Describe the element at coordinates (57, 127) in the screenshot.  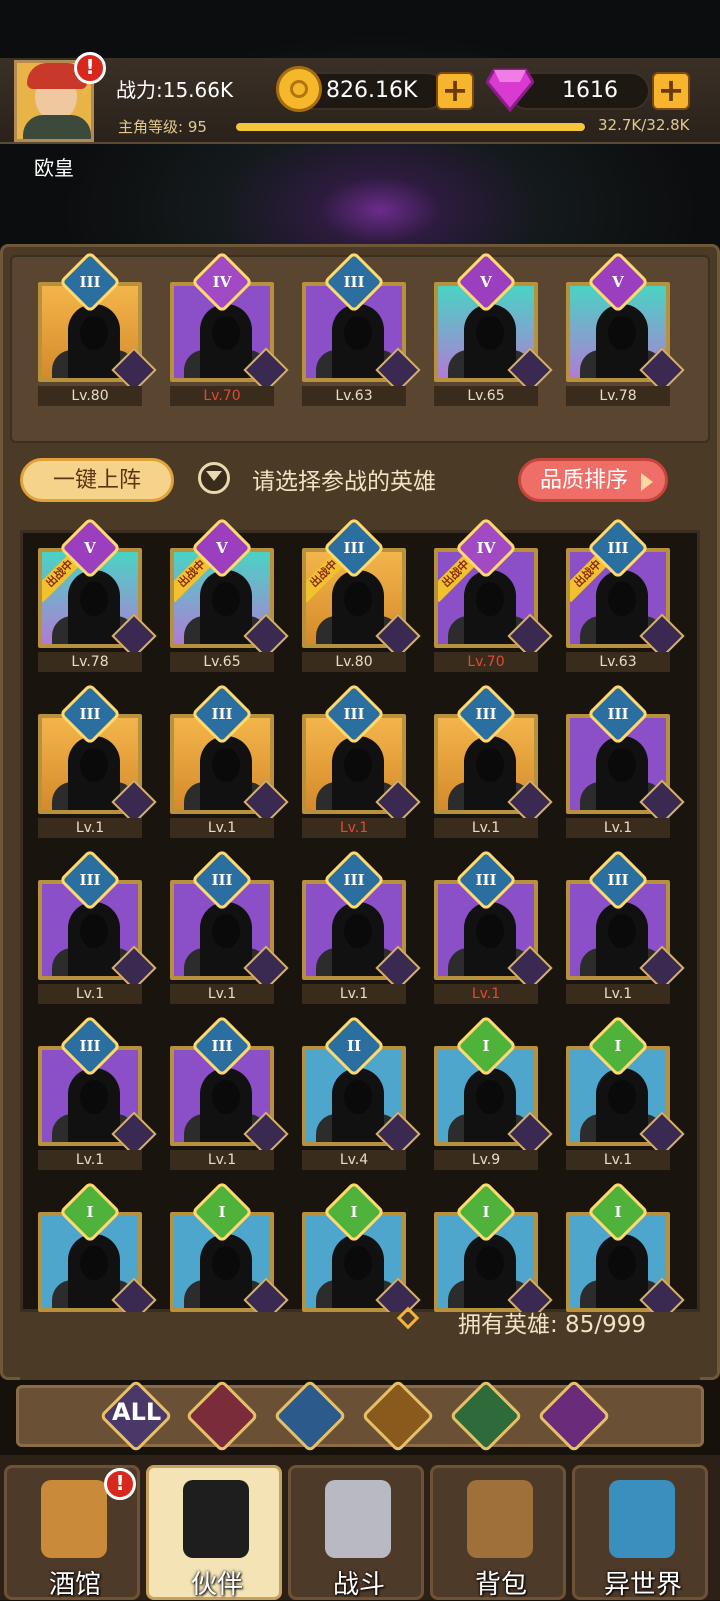
I see `avatar-coat` at that location.